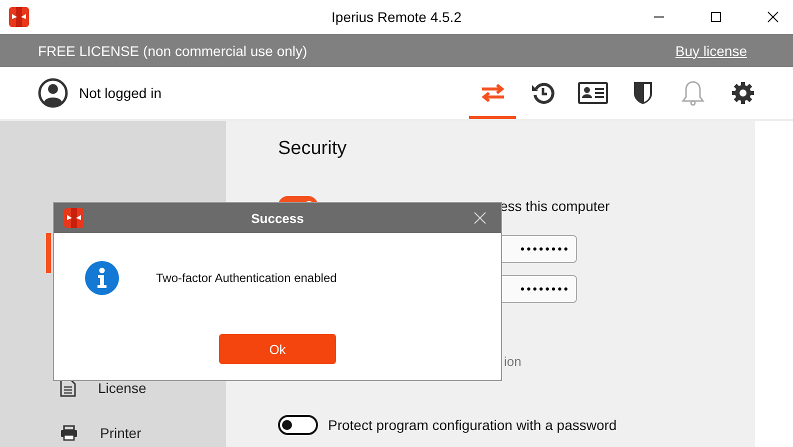 Image resolution: width=793 pixels, height=447 pixels. Describe the element at coordinates (472, 425) in the screenshot. I see `option-label: Protect program configuration with a password` at that location.